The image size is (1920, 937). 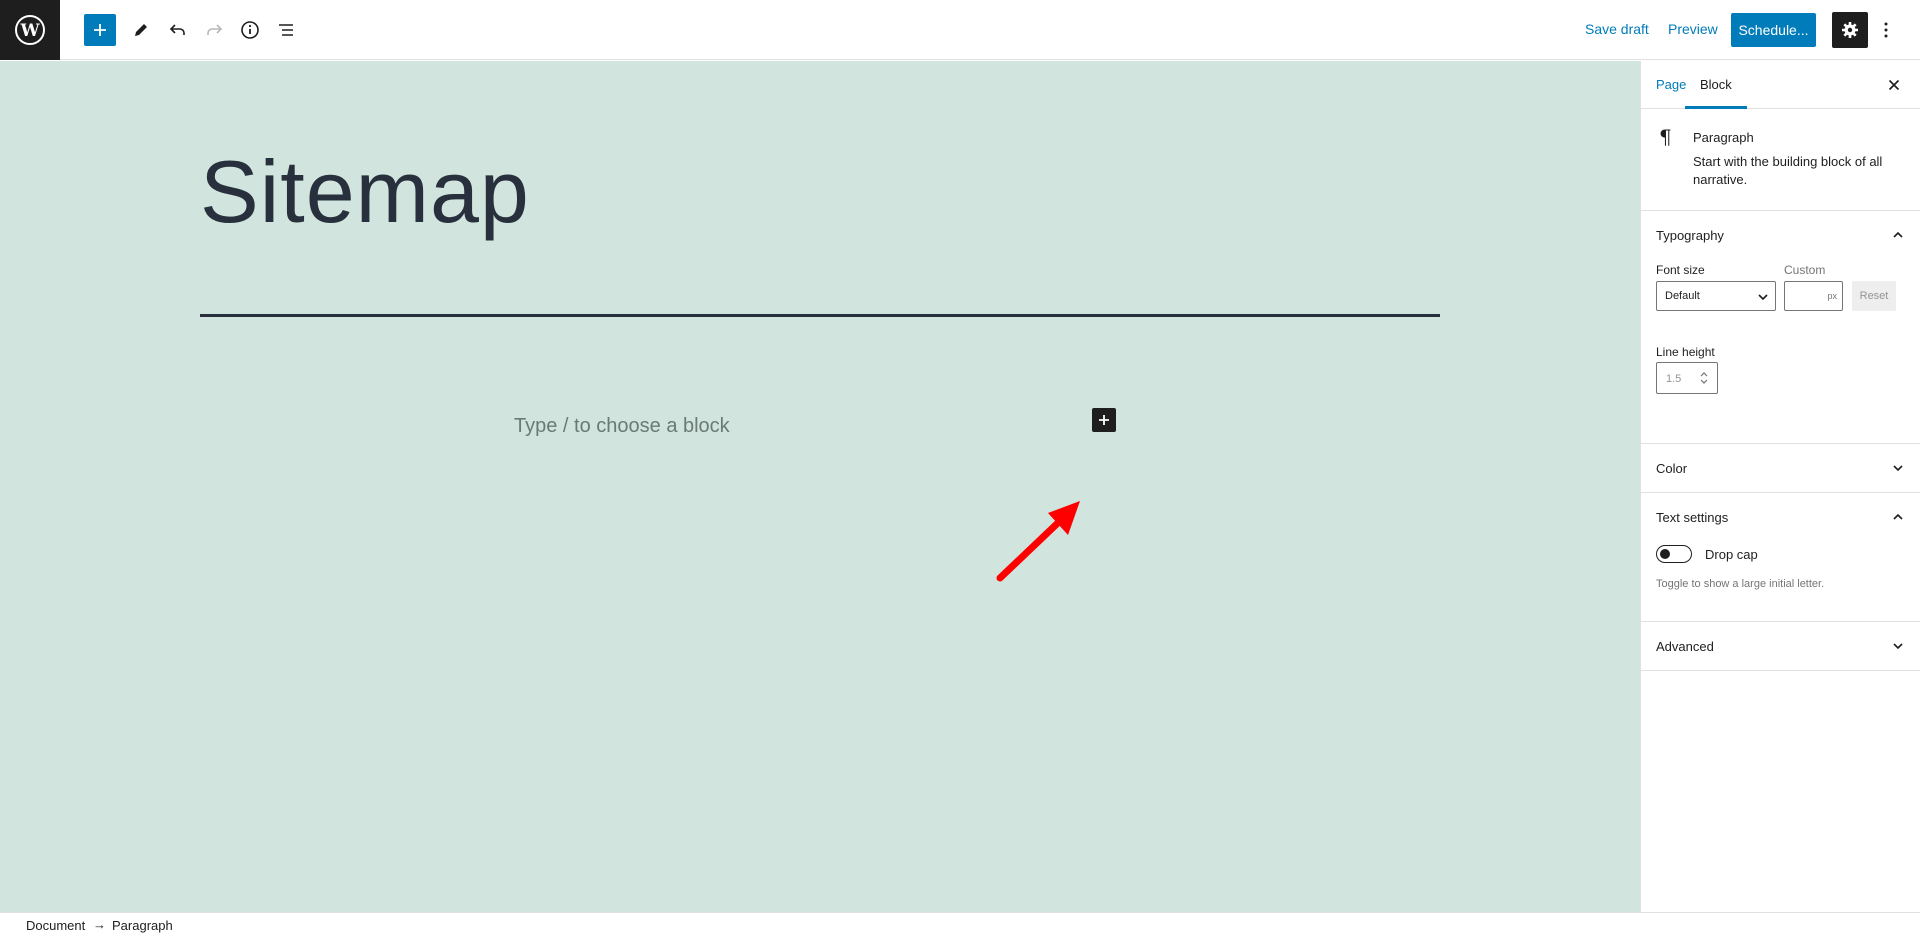 I want to click on toggle-knob, so click(x=1665, y=554).